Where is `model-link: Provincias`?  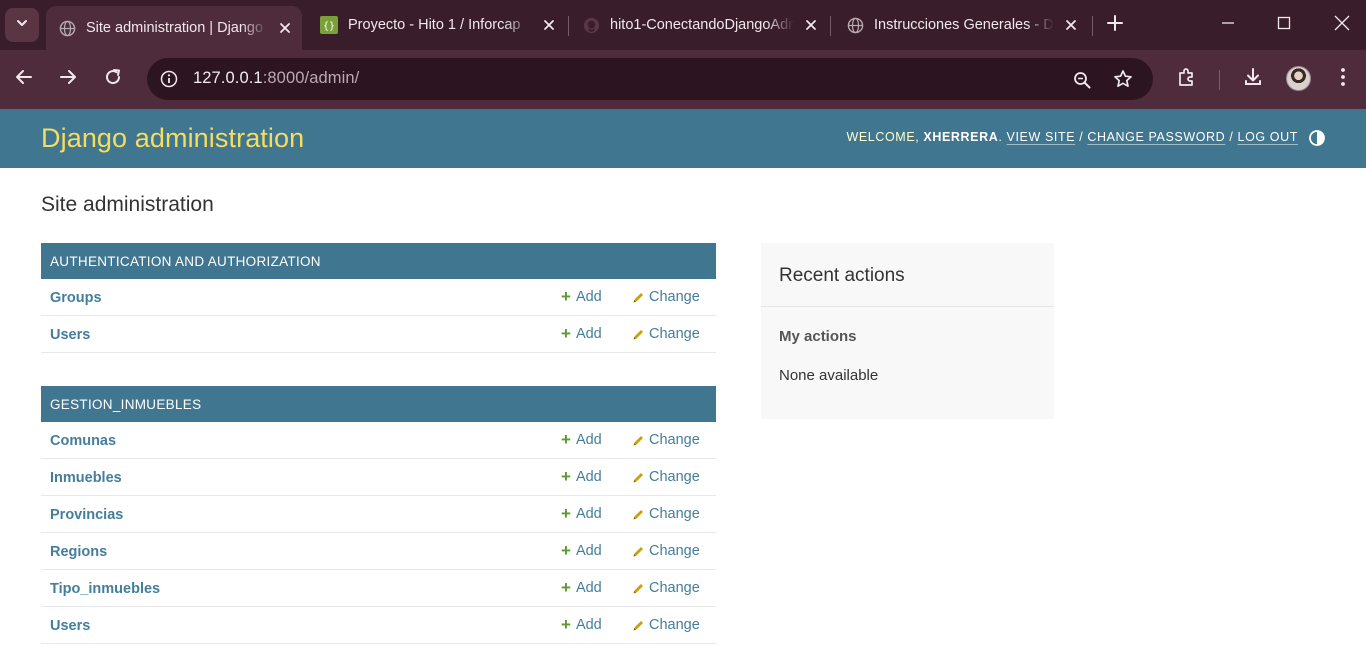
model-link: Provincias is located at coordinates (86, 515).